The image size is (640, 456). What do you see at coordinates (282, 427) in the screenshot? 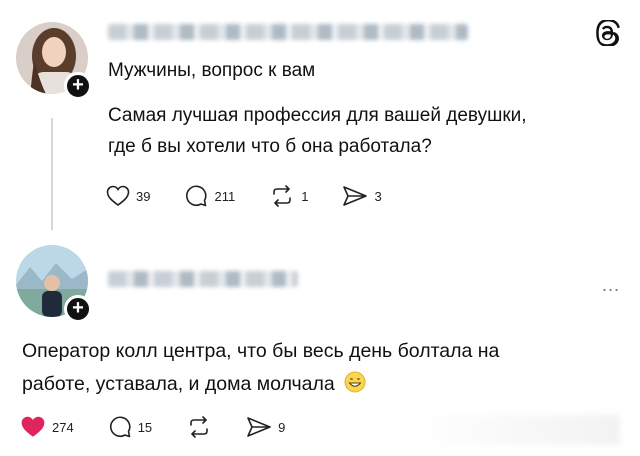
I see `share-count: 9` at bounding box center [282, 427].